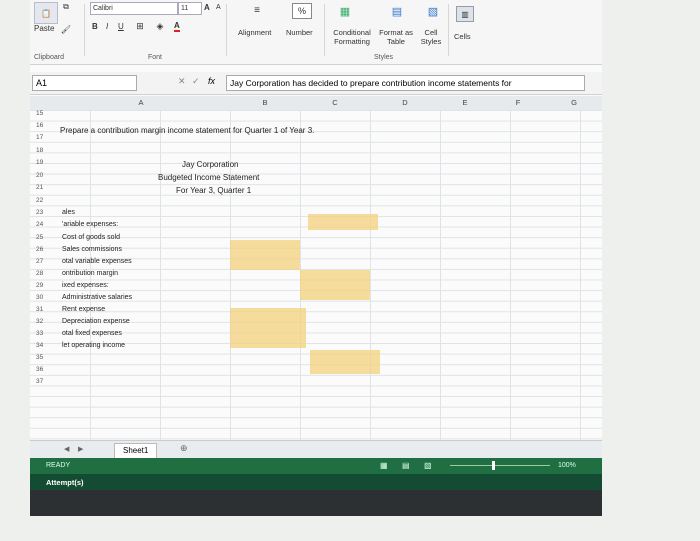  I want to click on row-header: 33, so click(44, 333).